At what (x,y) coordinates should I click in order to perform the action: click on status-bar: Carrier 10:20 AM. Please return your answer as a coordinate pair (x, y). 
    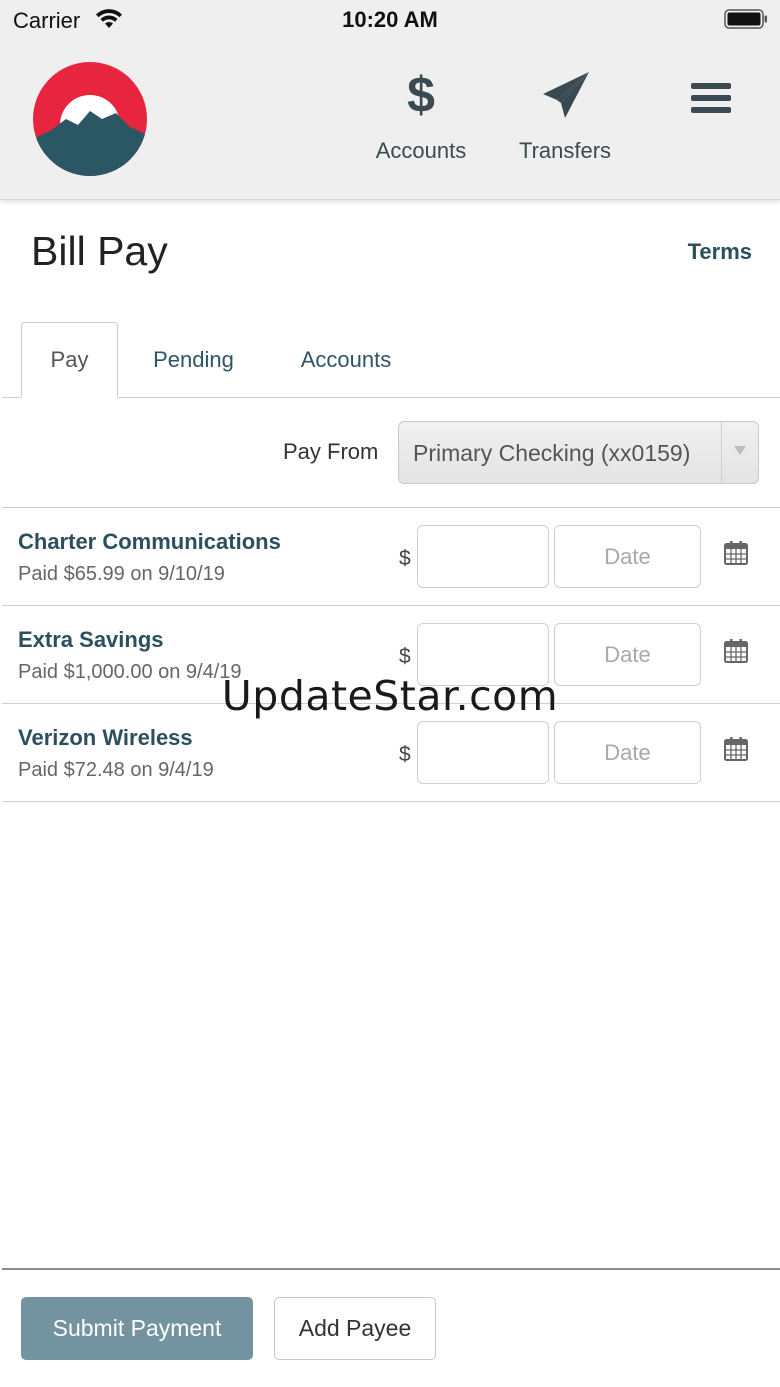
    Looking at the image, I should click on (390, 20).